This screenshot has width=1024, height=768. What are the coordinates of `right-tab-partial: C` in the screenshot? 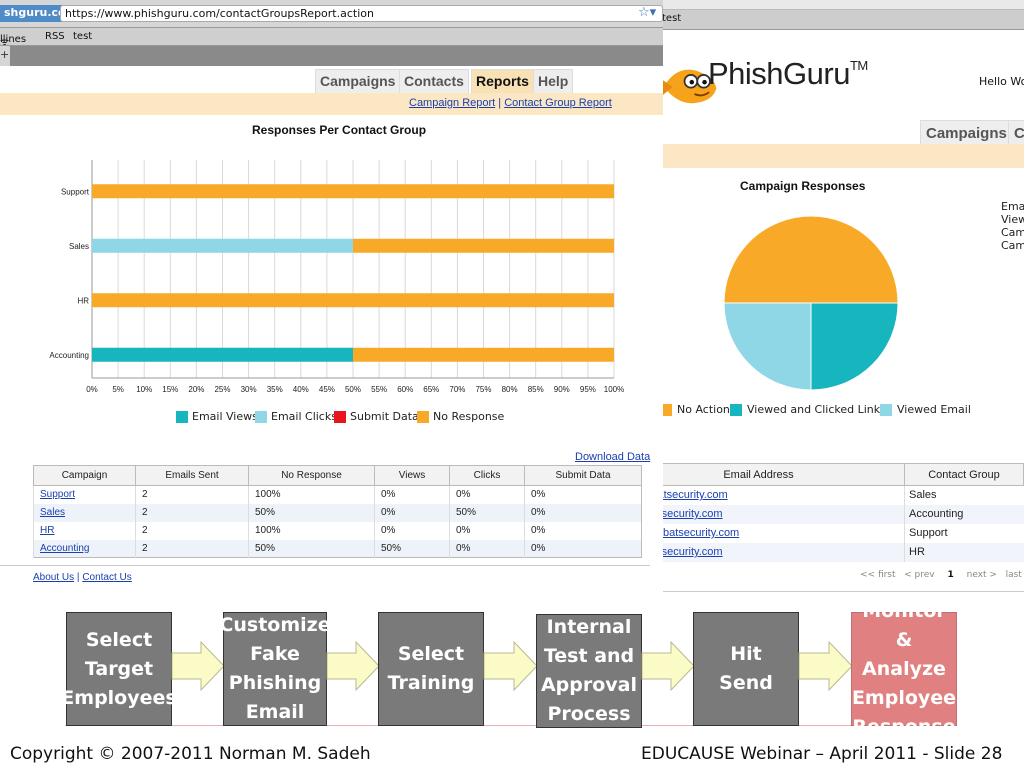 It's located at (1016, 132).